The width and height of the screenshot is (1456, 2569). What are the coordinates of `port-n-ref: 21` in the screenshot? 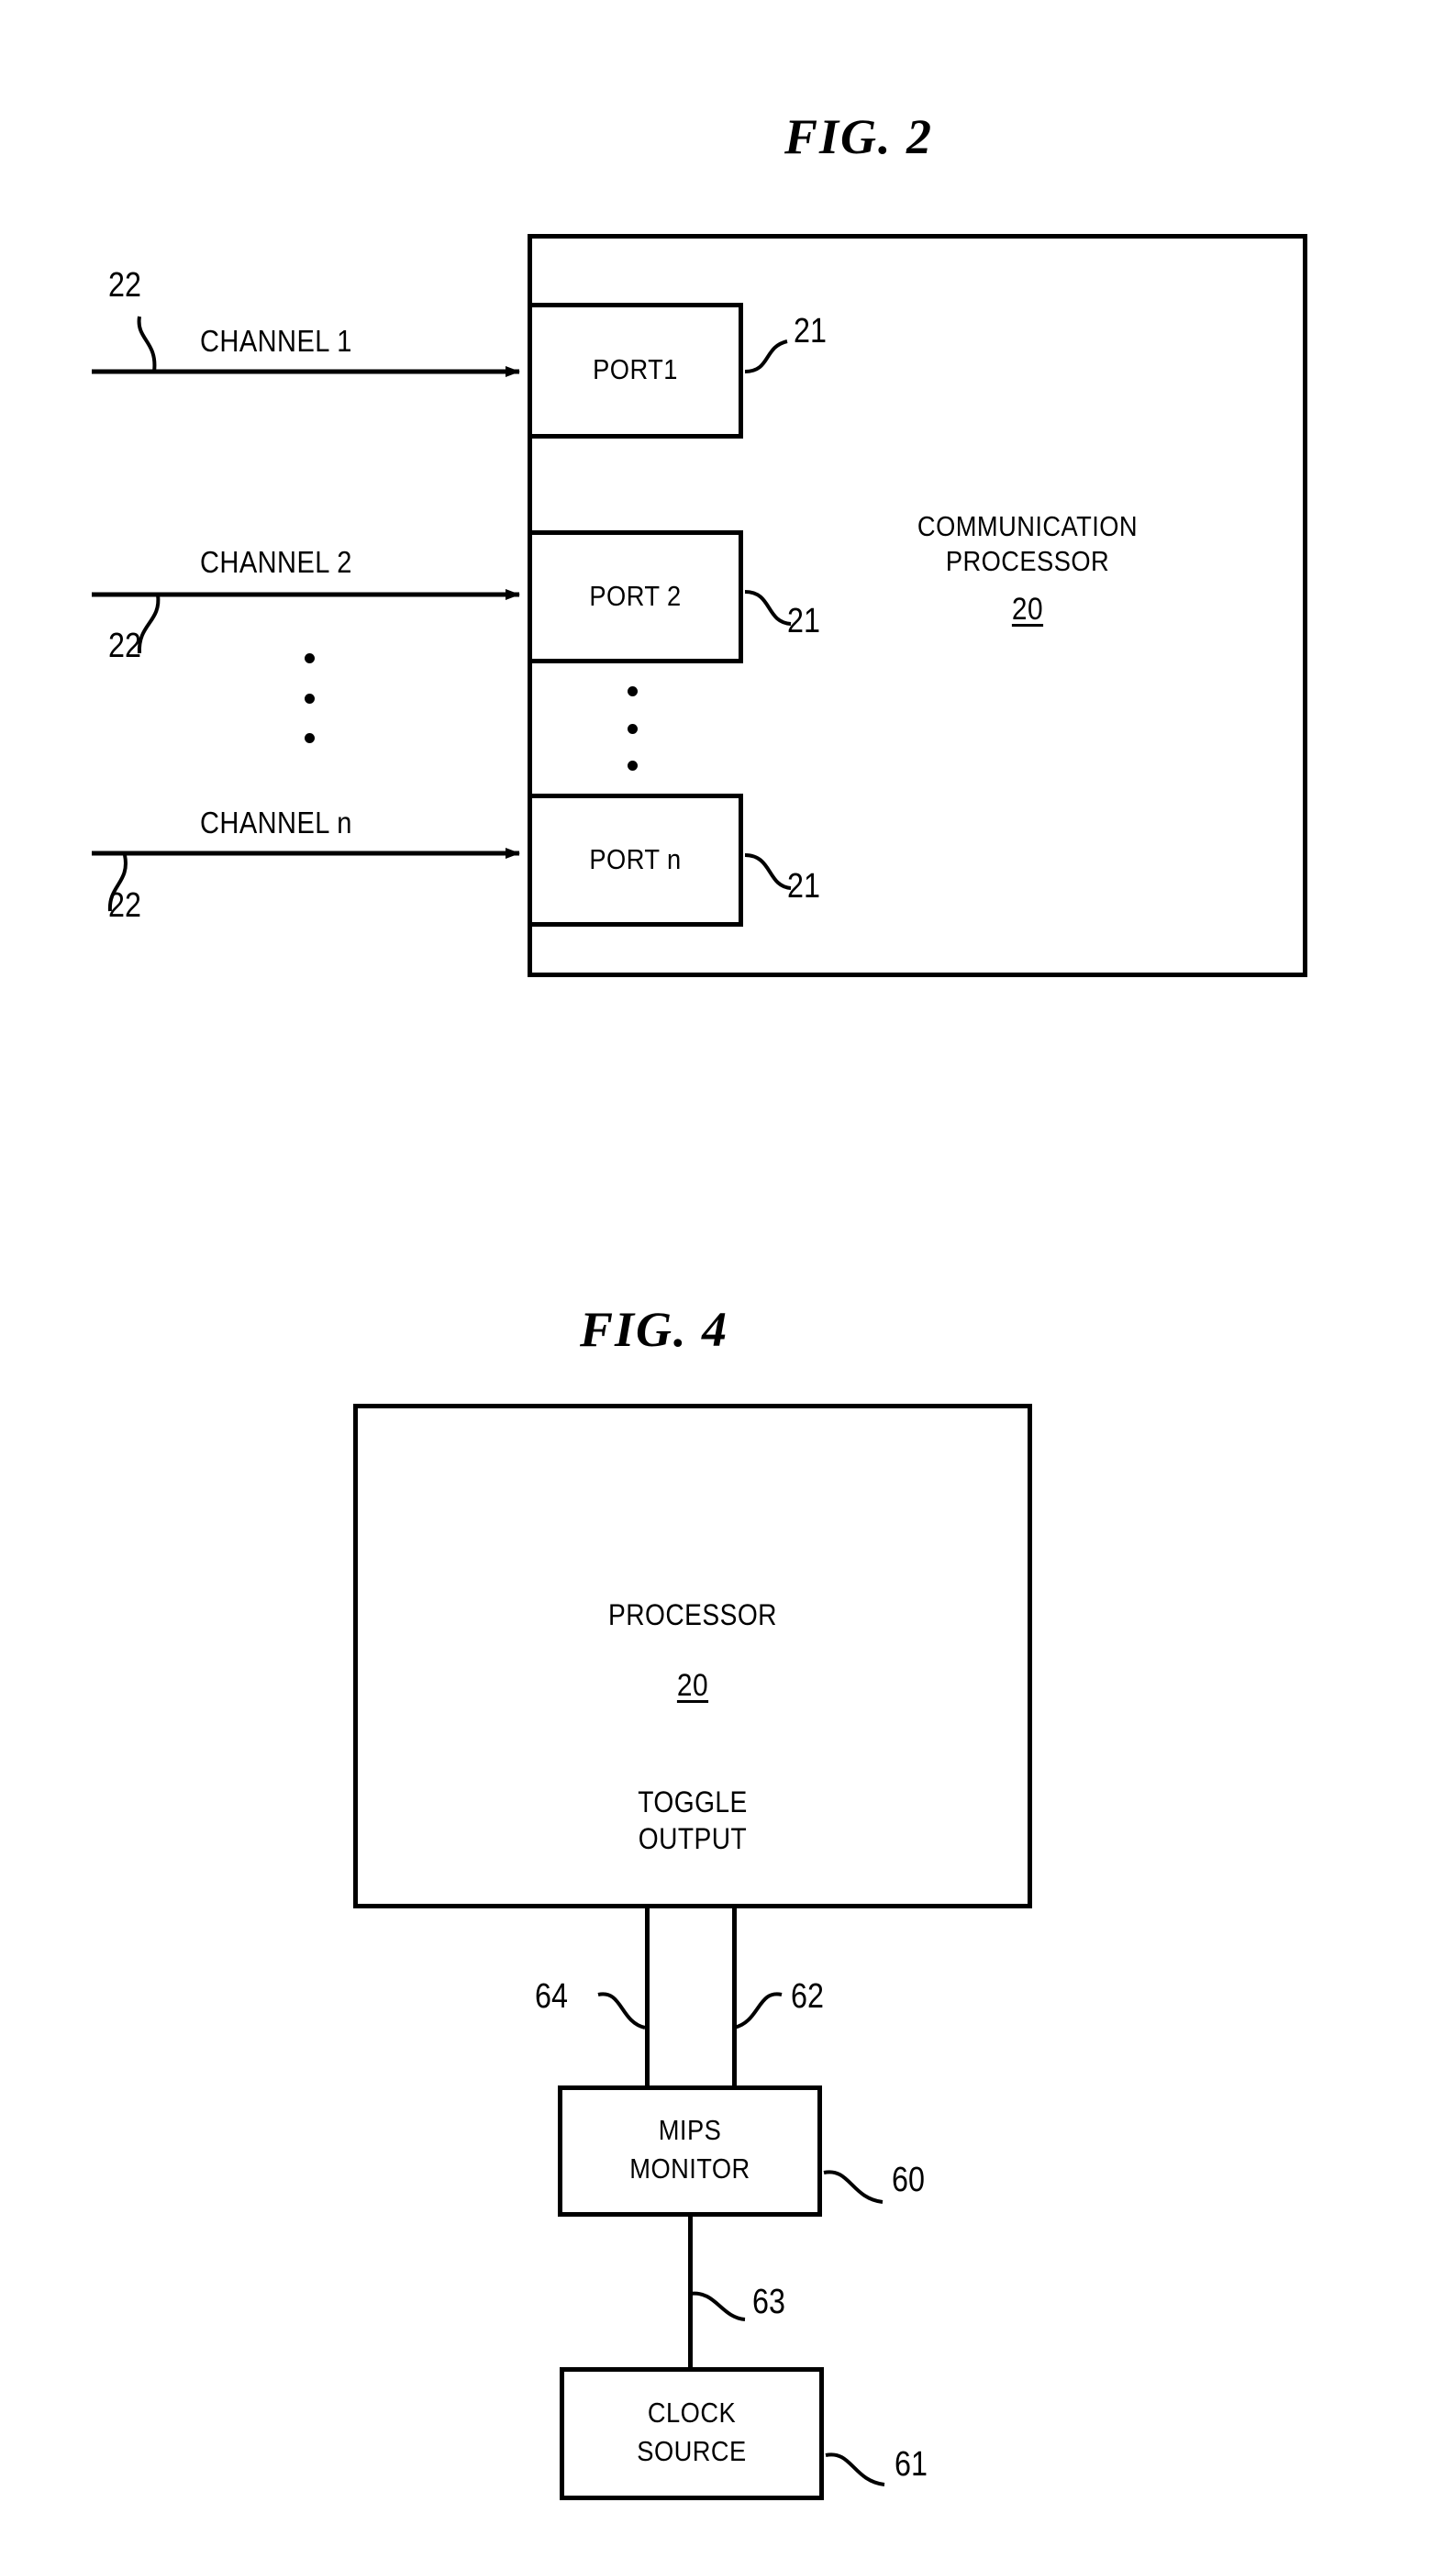 It's located at (803, 887).